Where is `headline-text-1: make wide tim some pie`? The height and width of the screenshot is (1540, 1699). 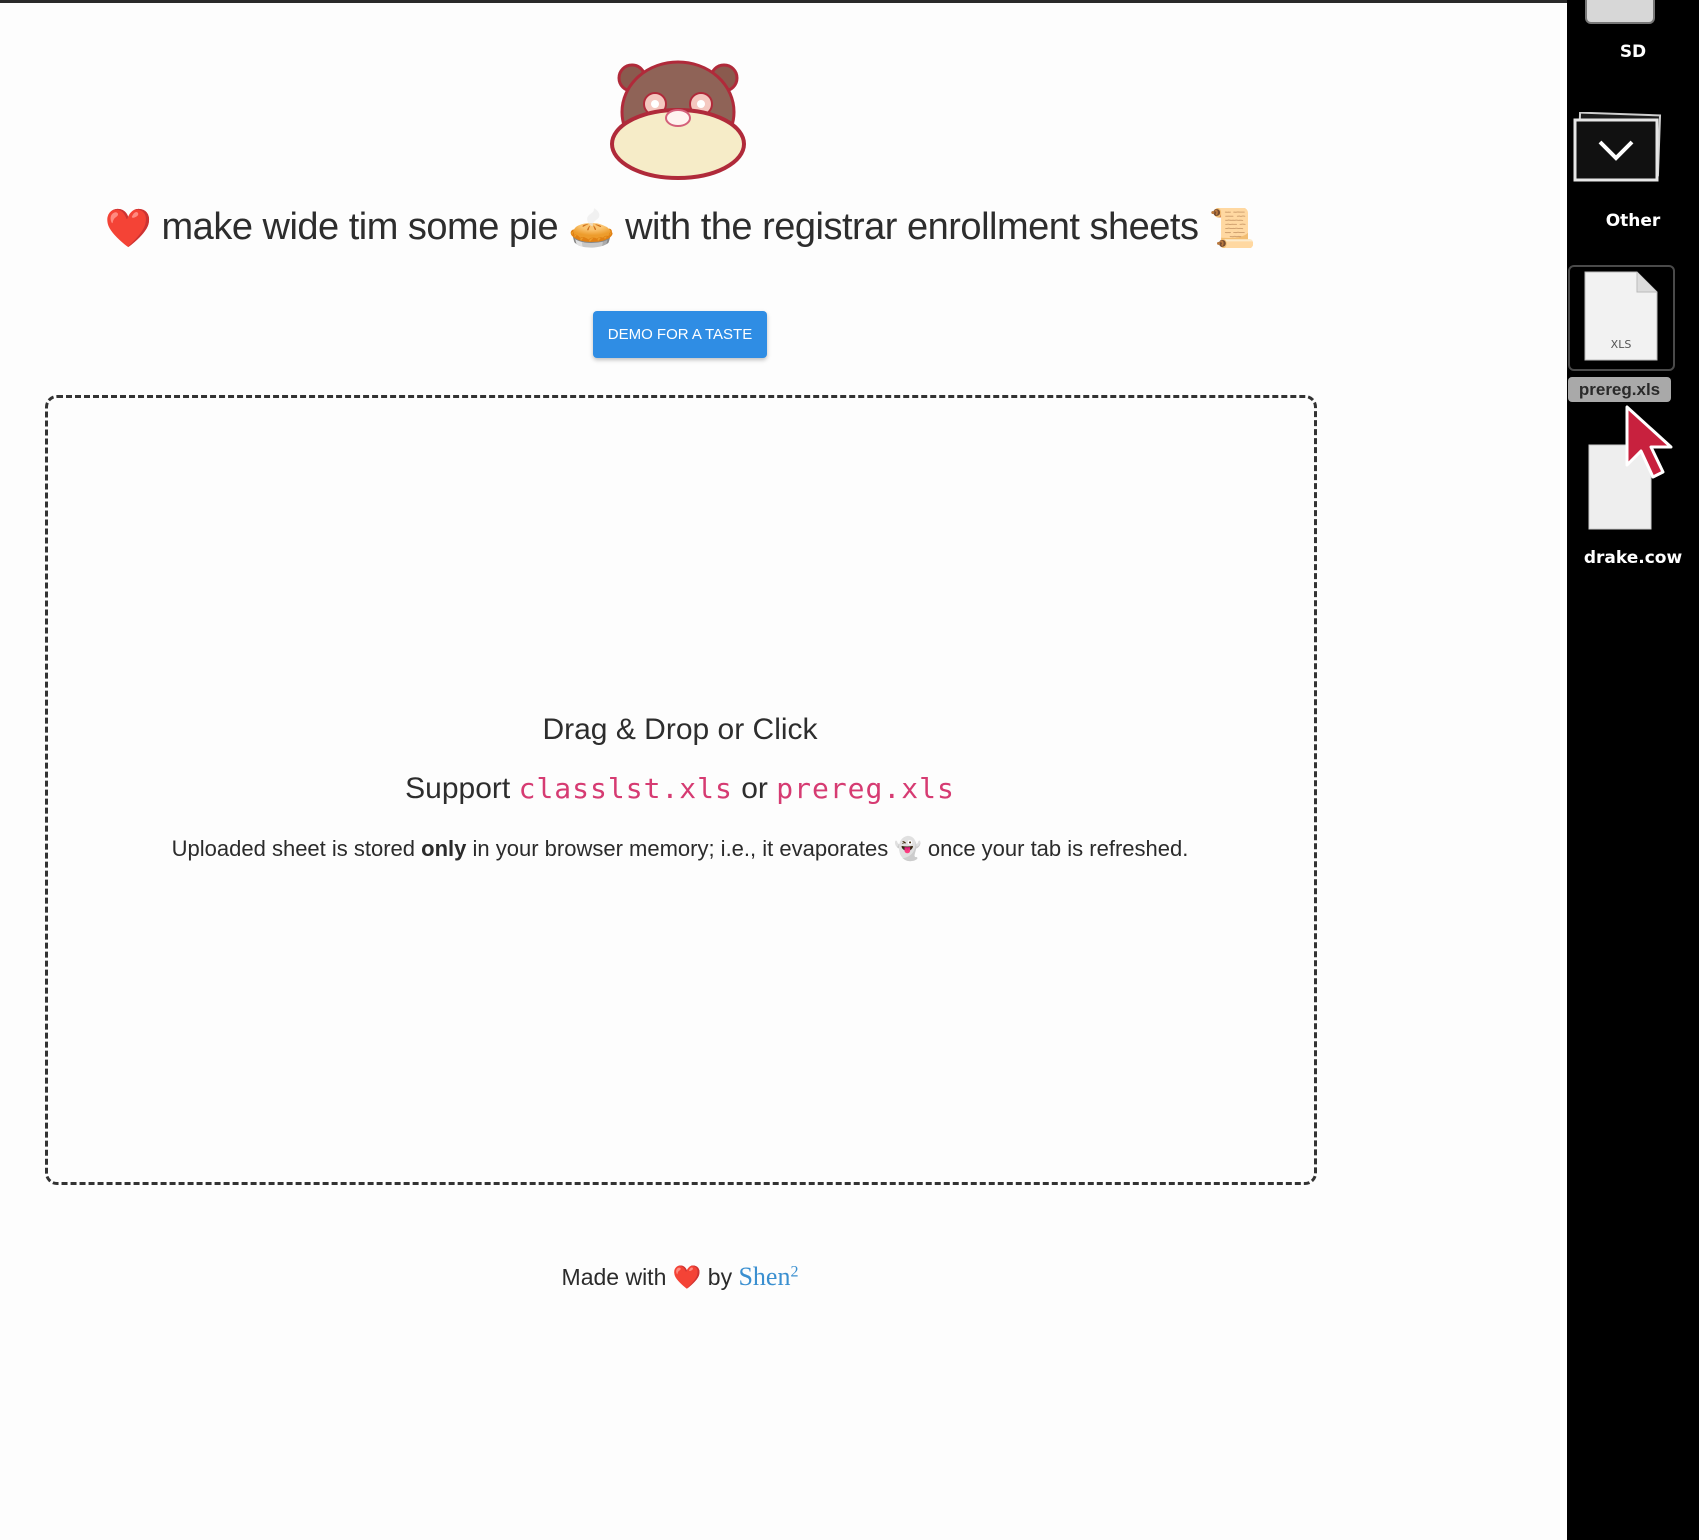
headline-text-1: make wide tim some pie is located at coordinates (360, 227).